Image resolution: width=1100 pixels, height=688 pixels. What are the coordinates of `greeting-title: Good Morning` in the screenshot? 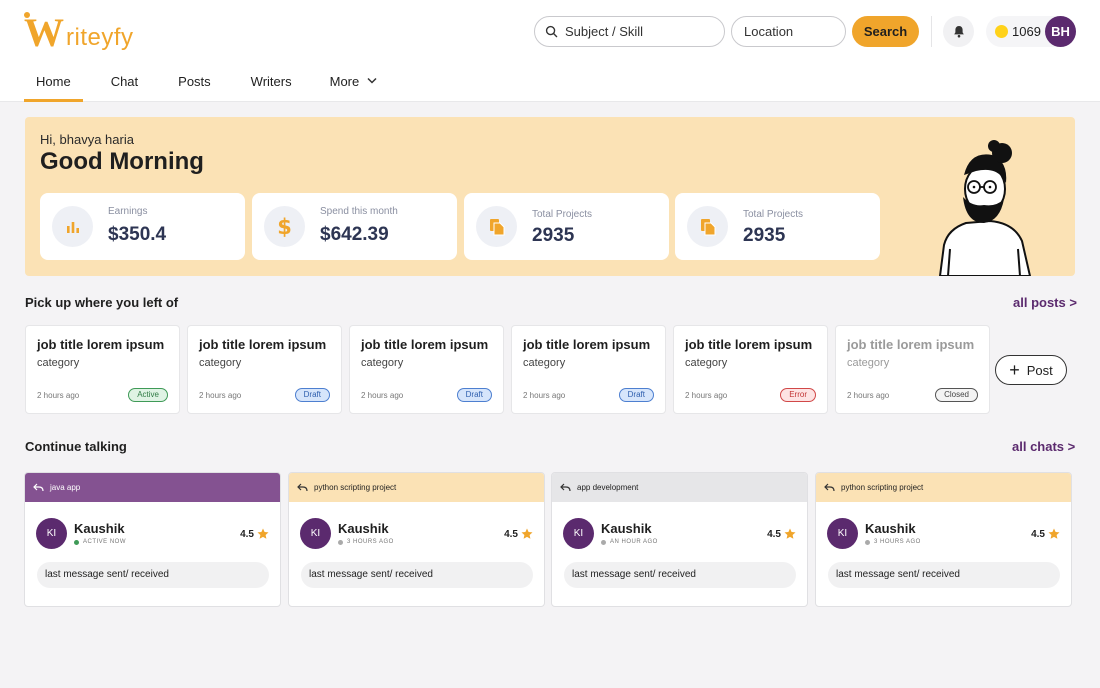 It's located at (122, 161).